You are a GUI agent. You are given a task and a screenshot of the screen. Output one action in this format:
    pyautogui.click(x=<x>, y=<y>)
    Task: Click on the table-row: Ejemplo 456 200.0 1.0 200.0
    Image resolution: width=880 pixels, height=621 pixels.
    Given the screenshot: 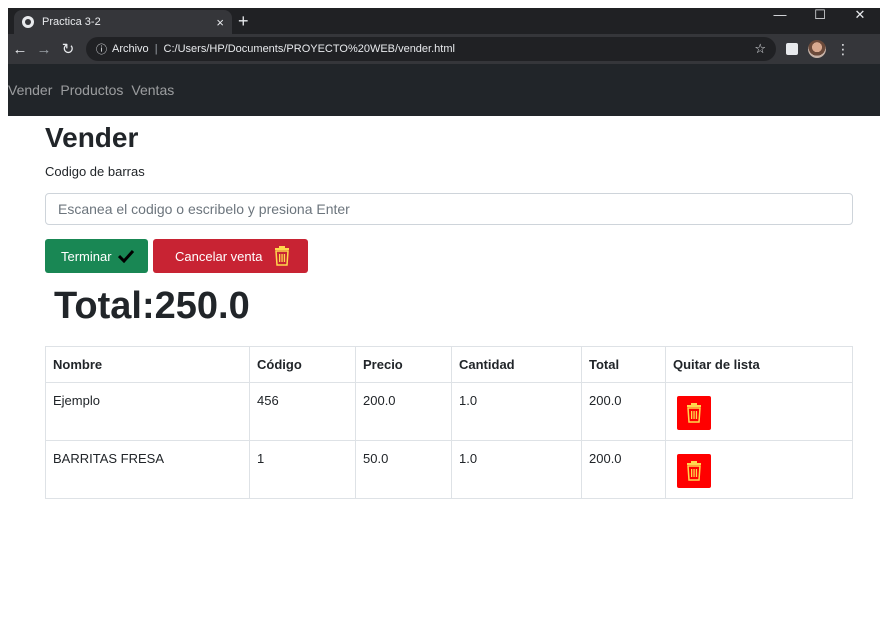 What is the action you would take?
    pyautogui.click(x=449, y=411)
    